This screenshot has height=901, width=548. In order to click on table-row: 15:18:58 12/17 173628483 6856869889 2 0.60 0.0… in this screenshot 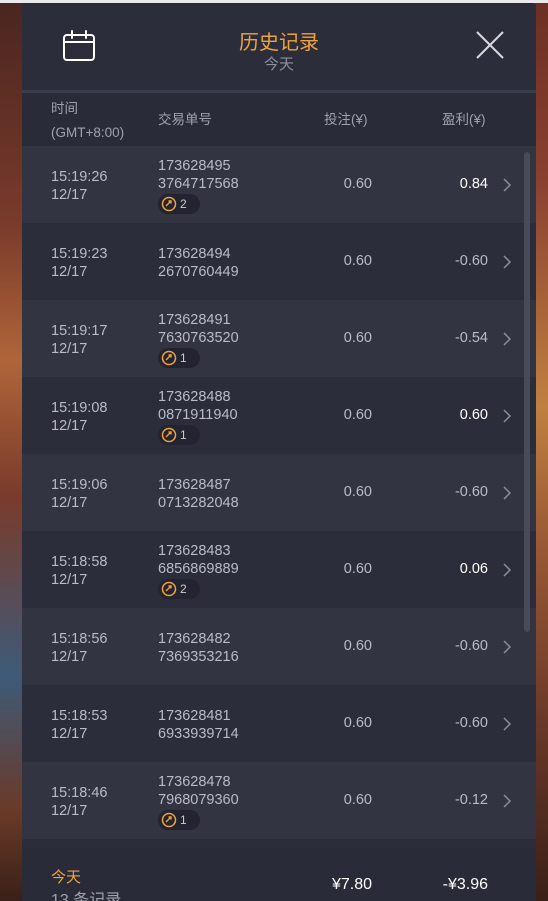, I will do `click(279, 569)`.